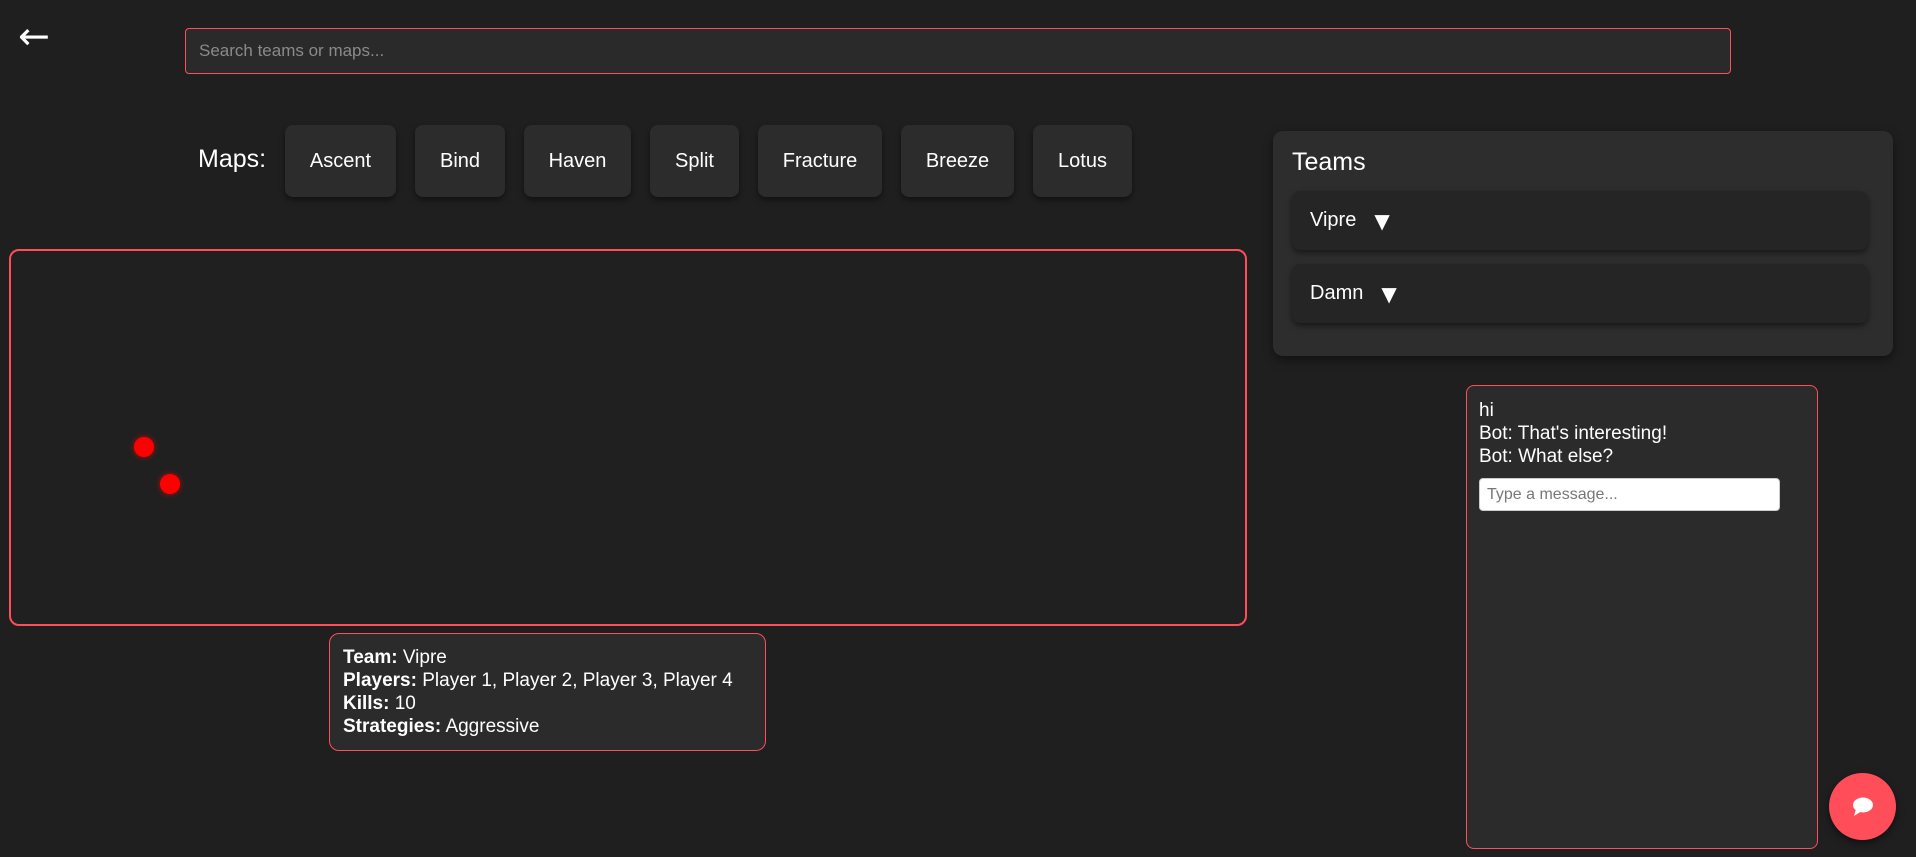 This screenshot has height=857, width=1916. What do you see at coordinates (392, 726) in the screenshot?
I see `info-strategies-label: Strategies:` at bounding box center [392, 726].